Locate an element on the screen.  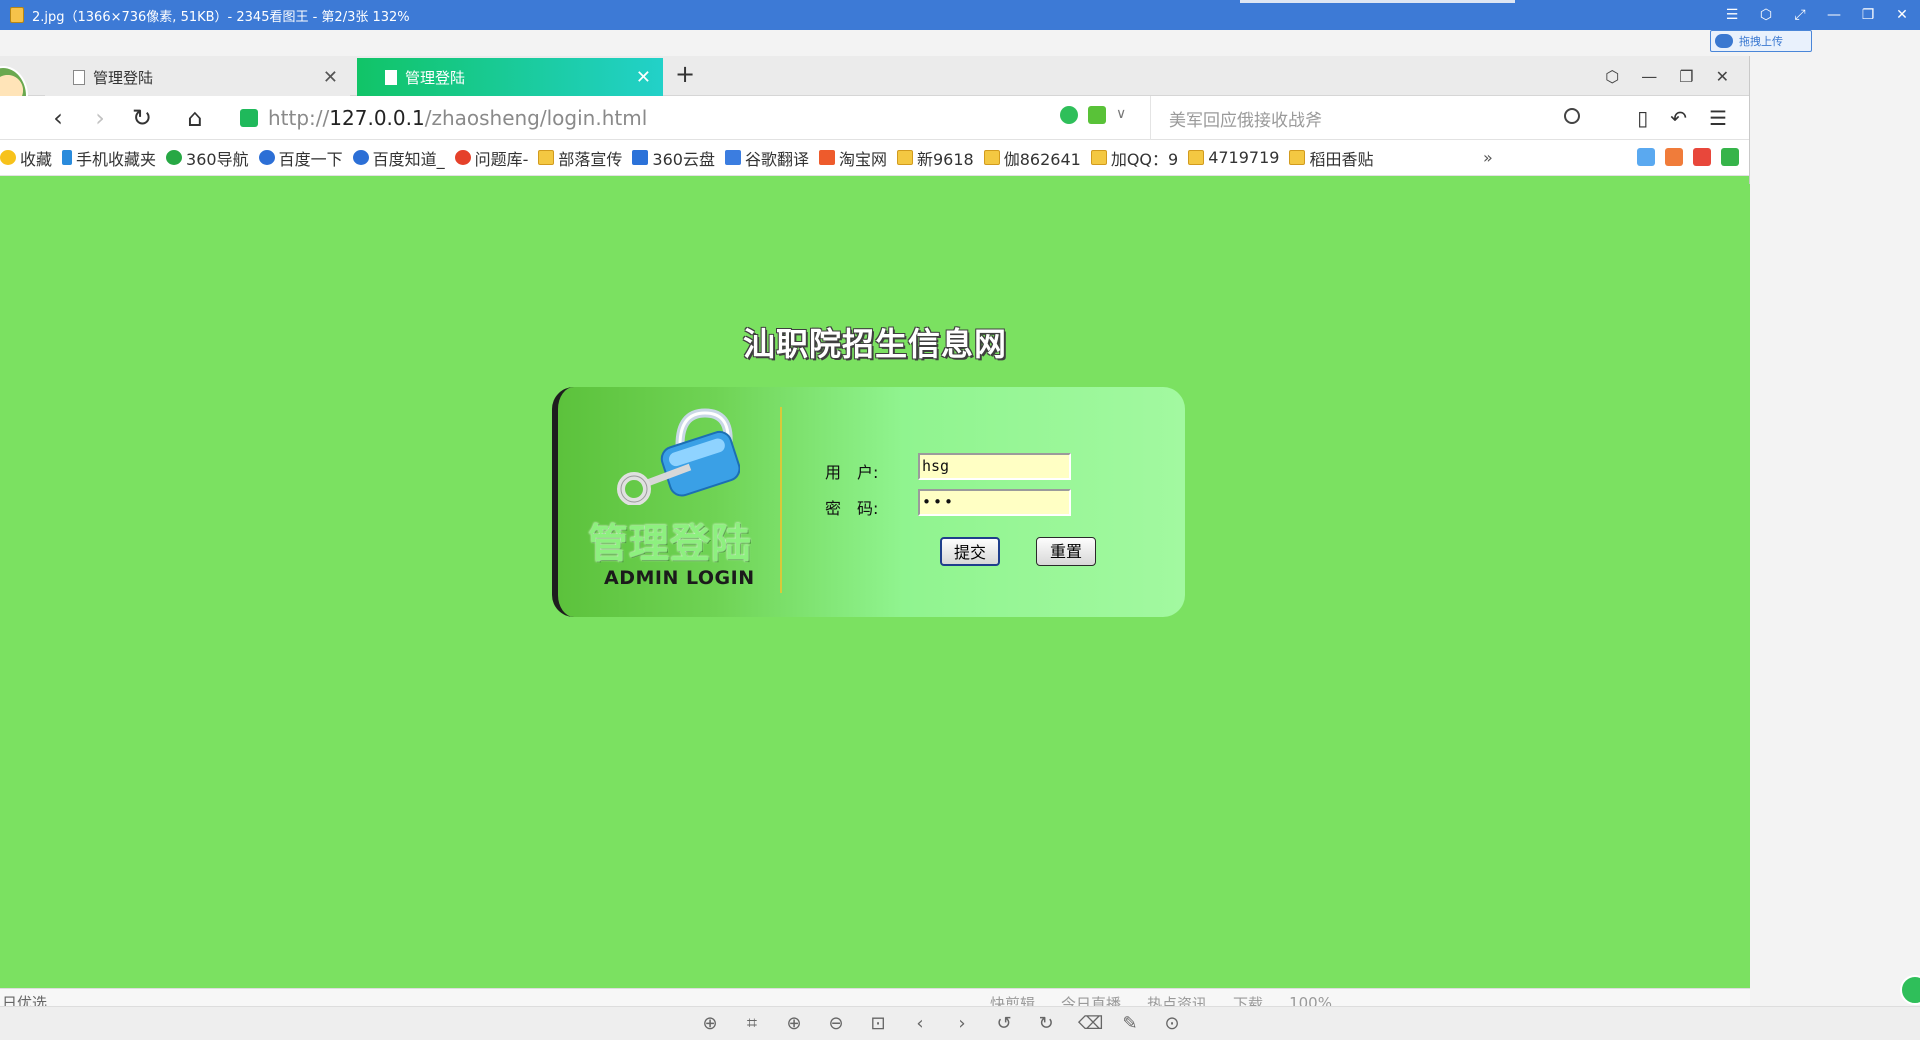
bookmark-item: 新9618 is located at coordinates (935, 158).